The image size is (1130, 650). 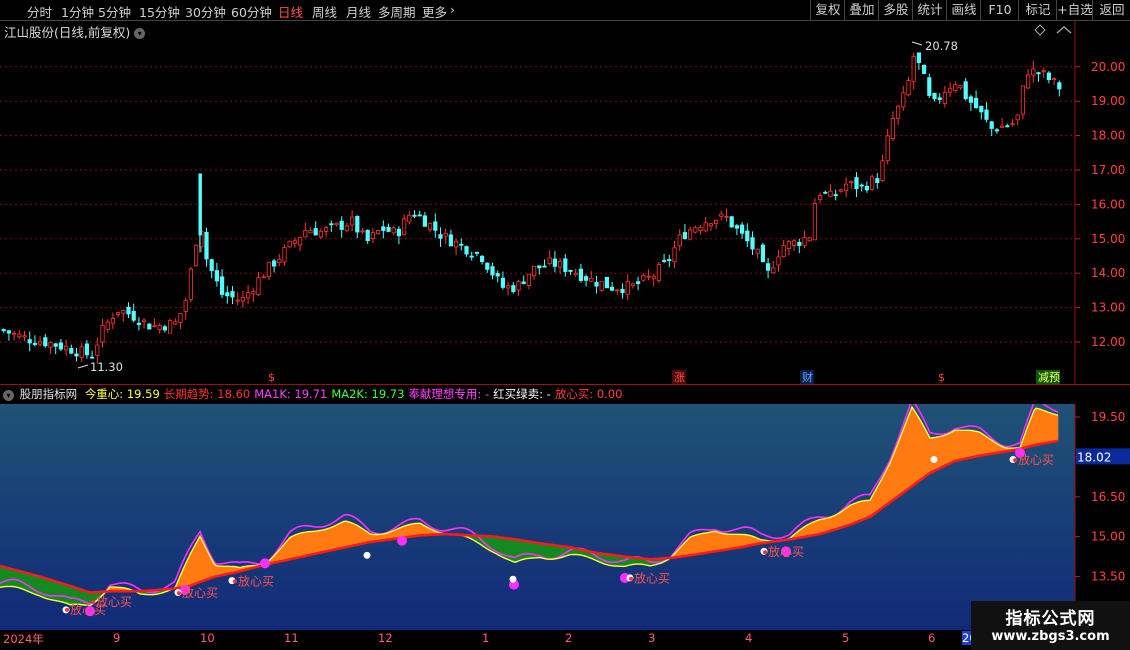 I want to click on price-axis-label: 18.00, so click(x=1108, y=136).